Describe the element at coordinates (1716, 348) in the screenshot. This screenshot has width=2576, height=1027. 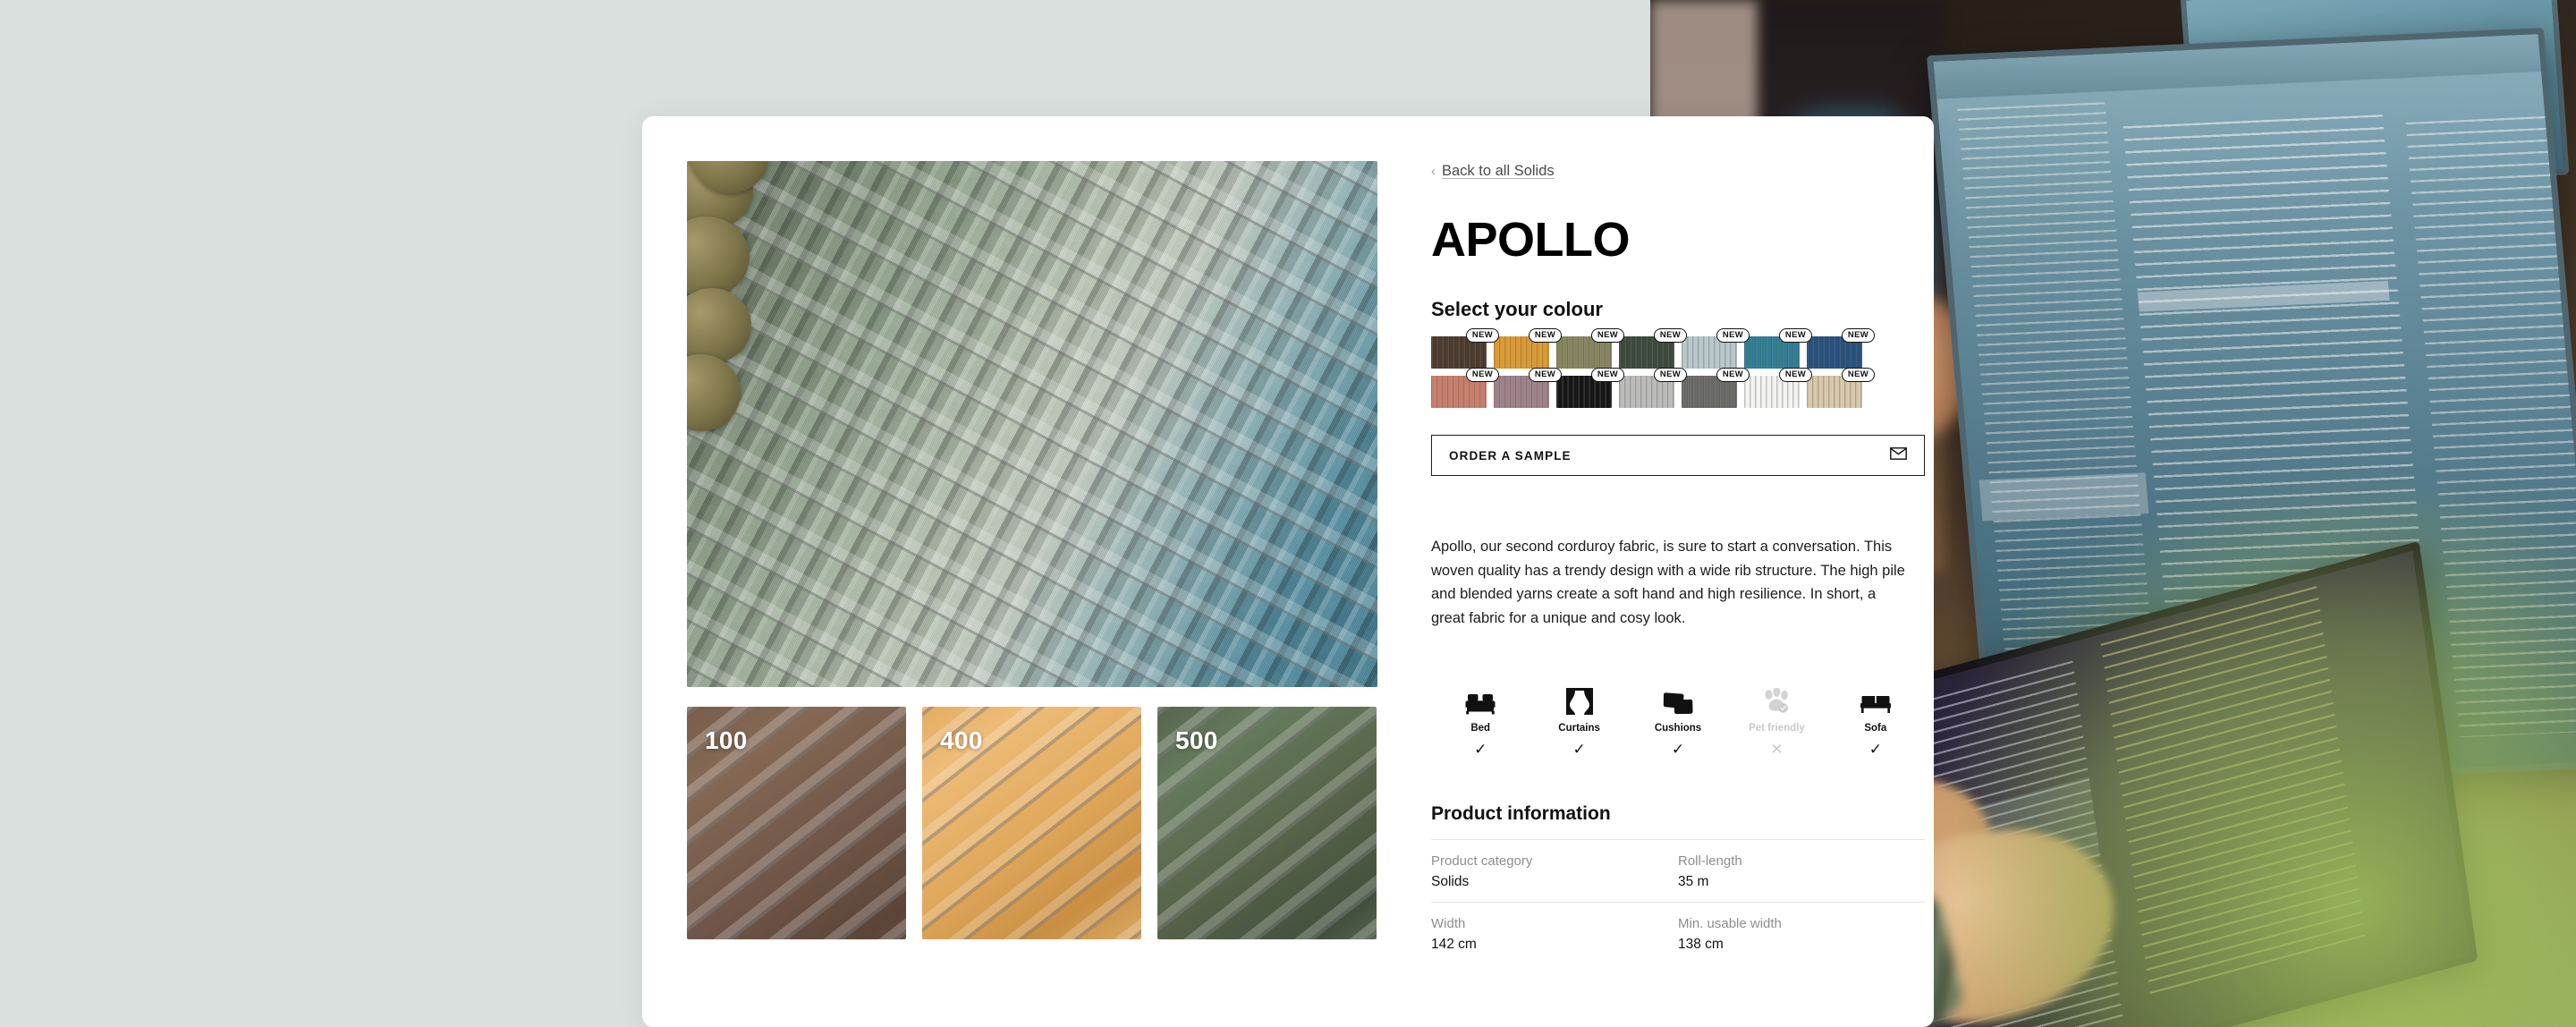
I see `colour-swatch-pale-blue-grey: NEW` at that location.